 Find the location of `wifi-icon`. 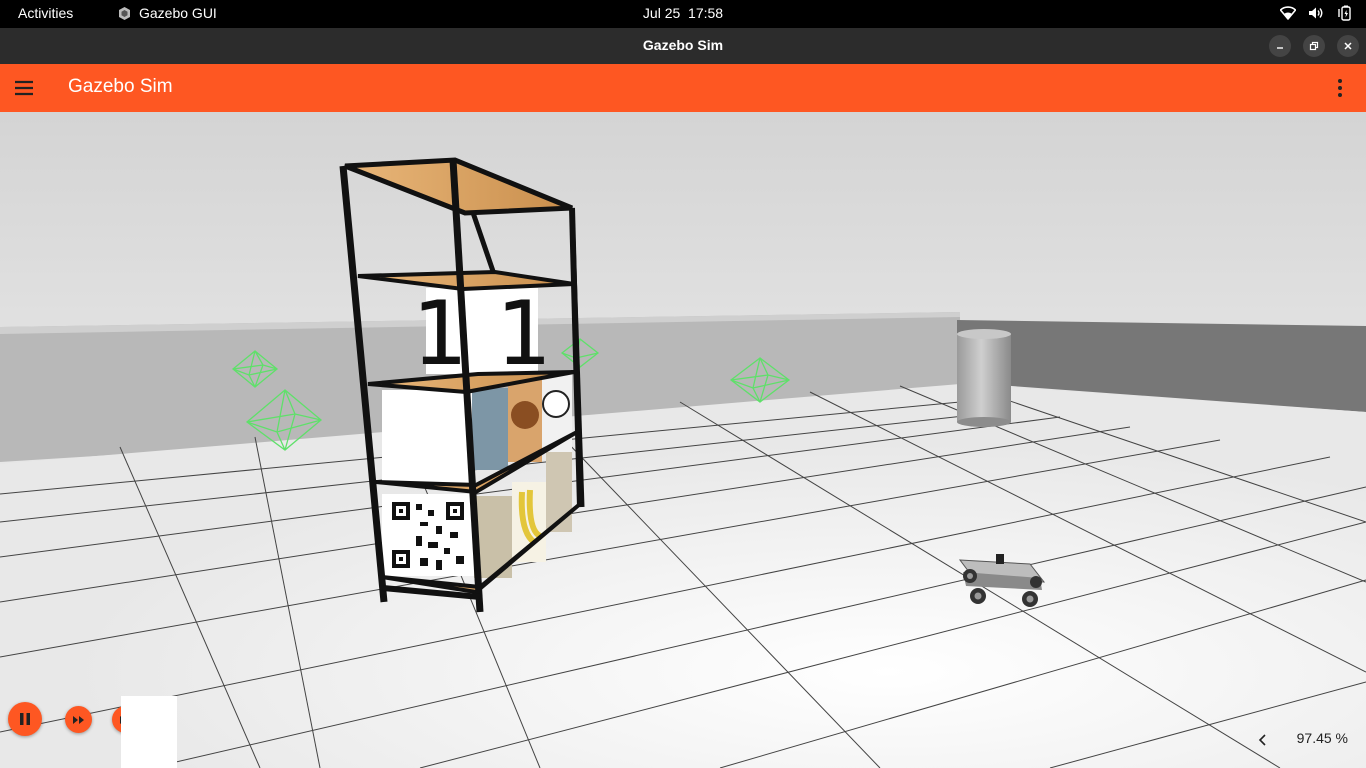

wifi-icon is located at coordinates (1288, 13).